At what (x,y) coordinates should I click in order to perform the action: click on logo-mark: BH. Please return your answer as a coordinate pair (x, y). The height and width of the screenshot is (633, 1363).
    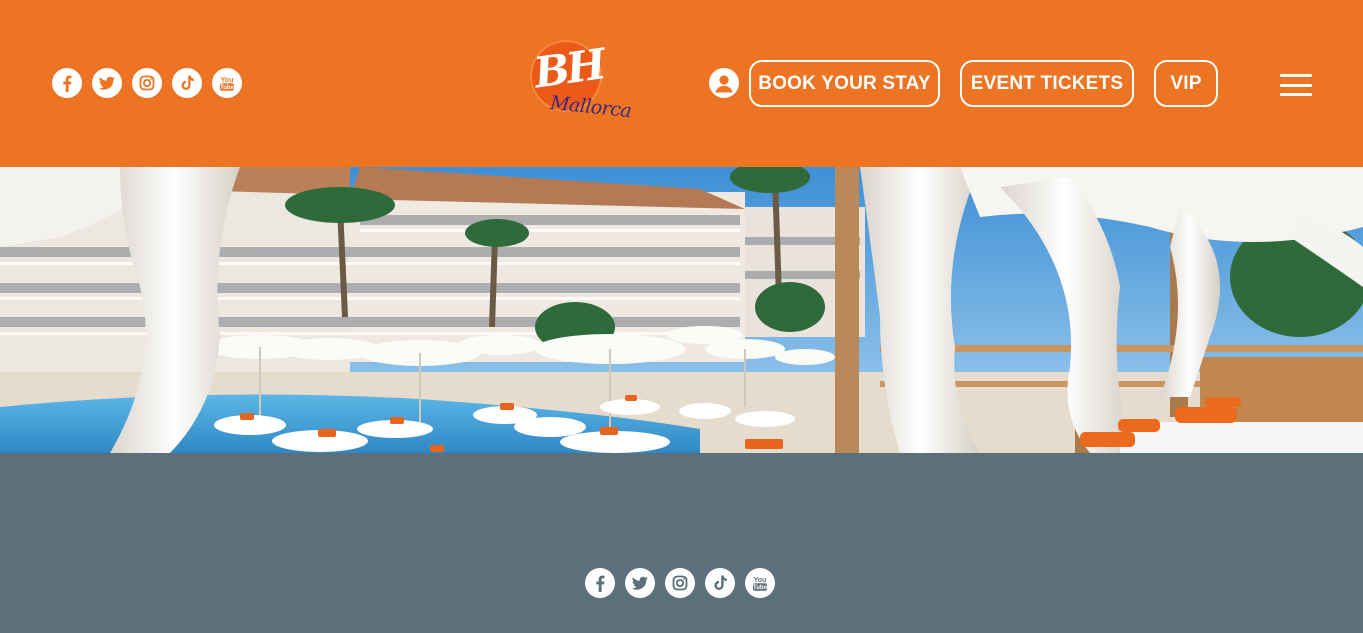
    Looking at the image, I should click on (568, 68).